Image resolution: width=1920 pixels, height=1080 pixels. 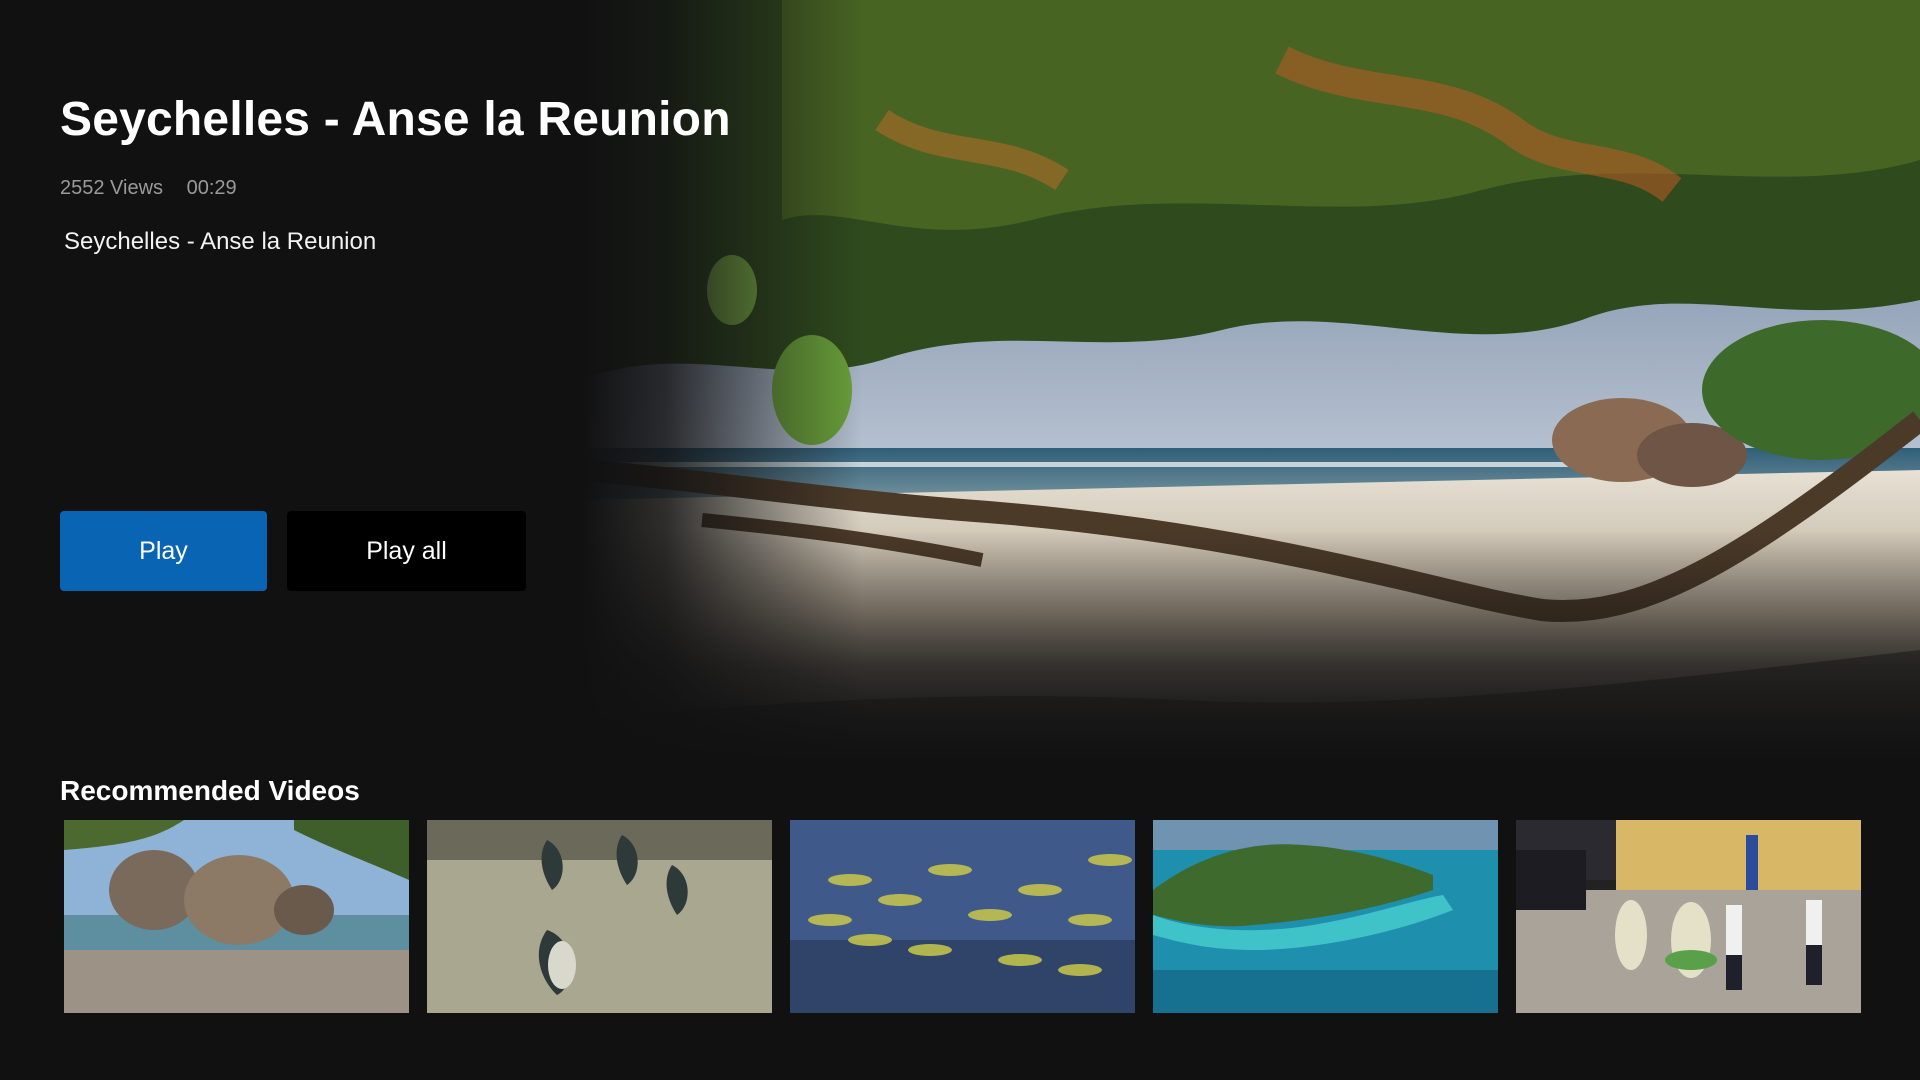 I want to click on batfish-thumbnail, so click(x=599, y=916).